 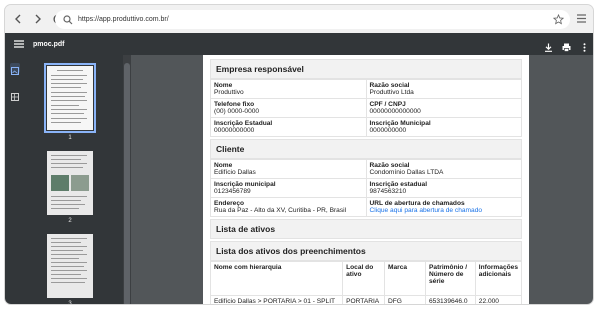 What do you see at coordinates (566, 45) in the screenshot?
I see `print-icon` at bounding box center [566, 45].